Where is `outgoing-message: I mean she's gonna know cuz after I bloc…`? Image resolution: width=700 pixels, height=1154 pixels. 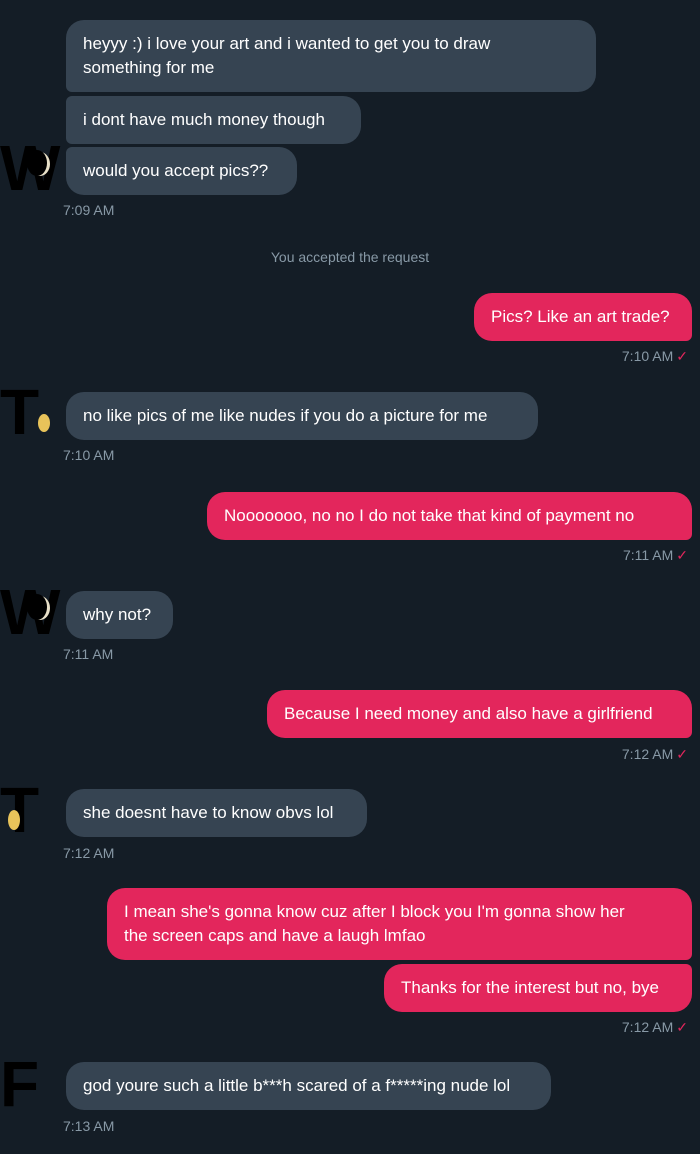
outgoing-message: I mean she's gonna know cuz after I bloc… is located at coordinates (399, 924).